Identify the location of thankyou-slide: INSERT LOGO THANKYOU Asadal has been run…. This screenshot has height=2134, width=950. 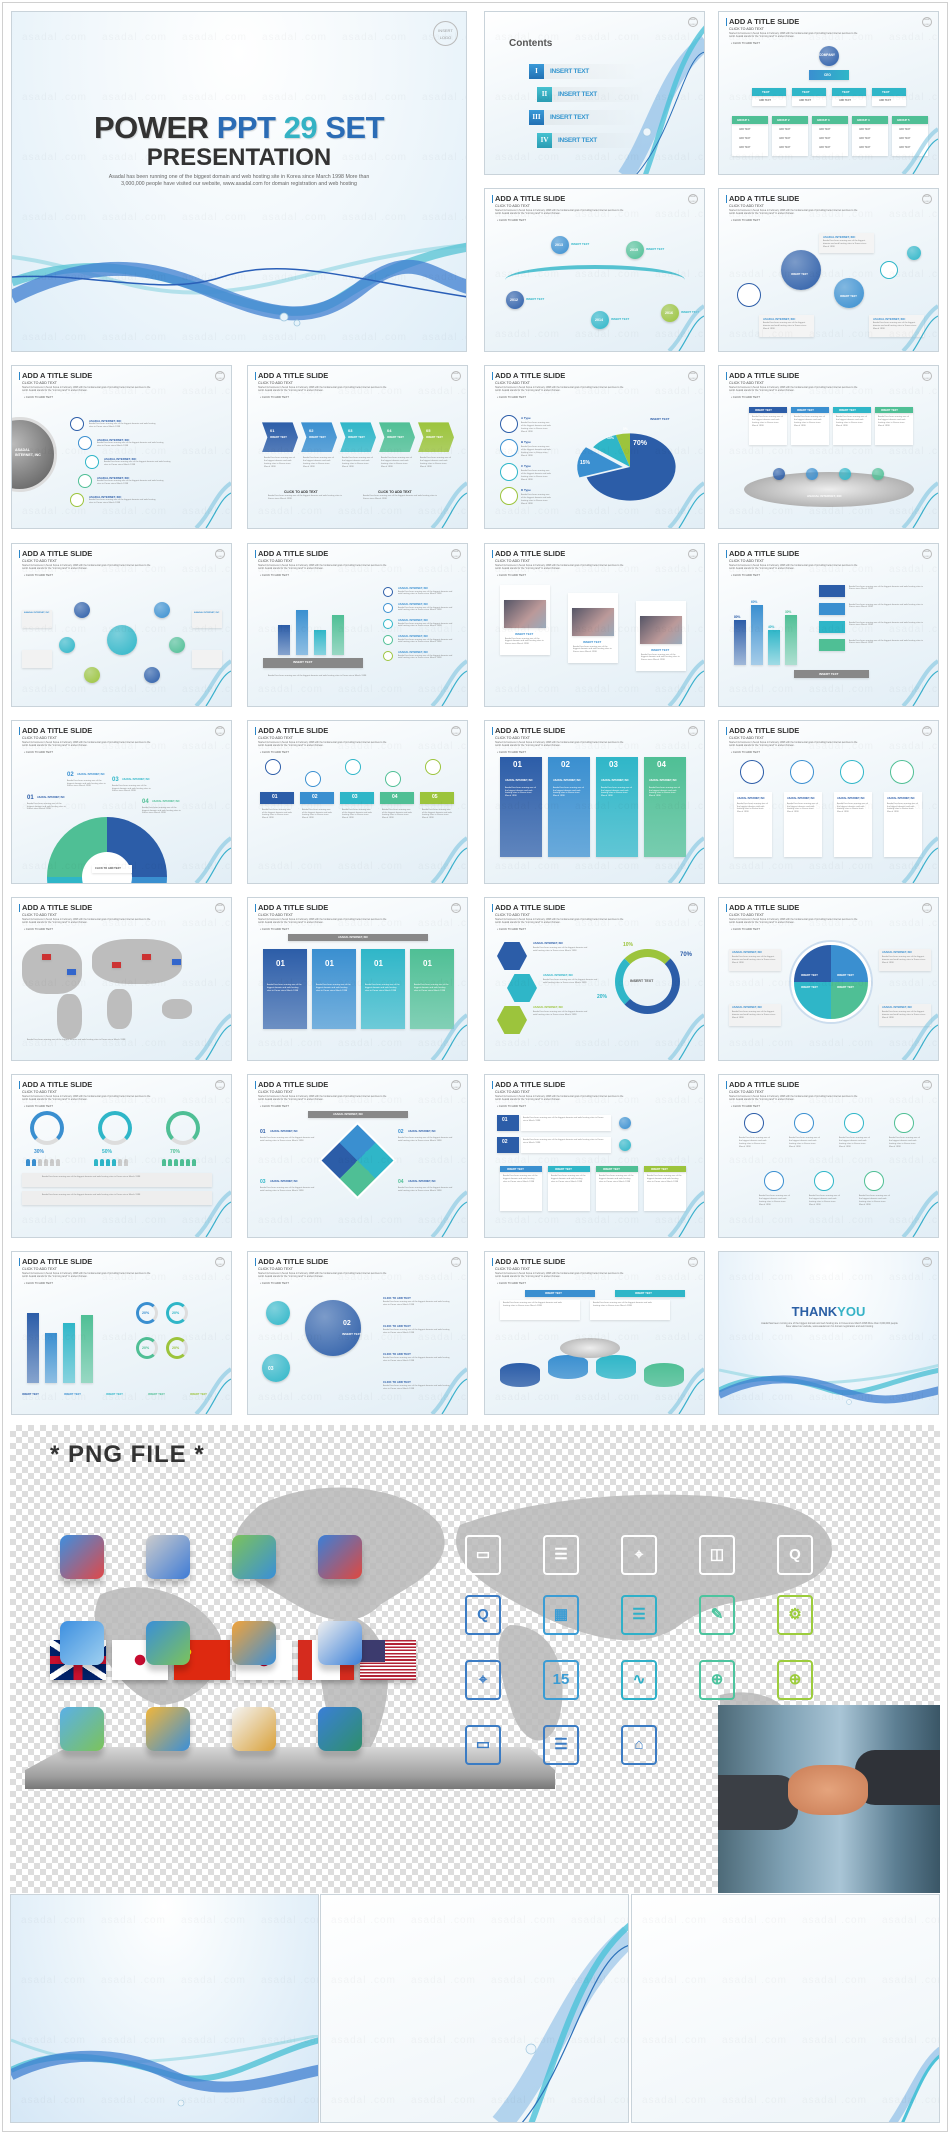
(828, 1333).